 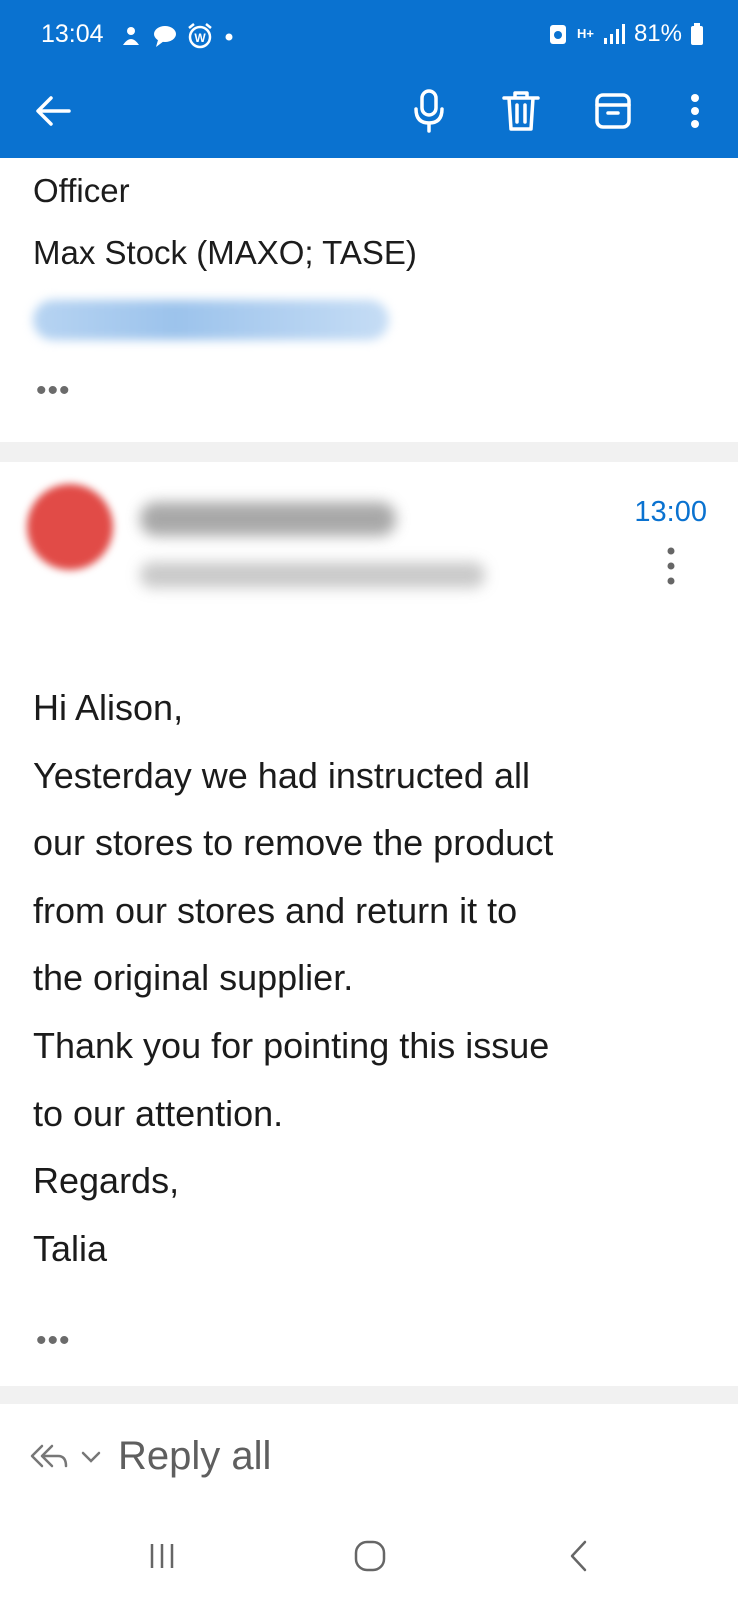 I want to click on body-line: Yesterday we had instructed all, so click(x=281, y=775).